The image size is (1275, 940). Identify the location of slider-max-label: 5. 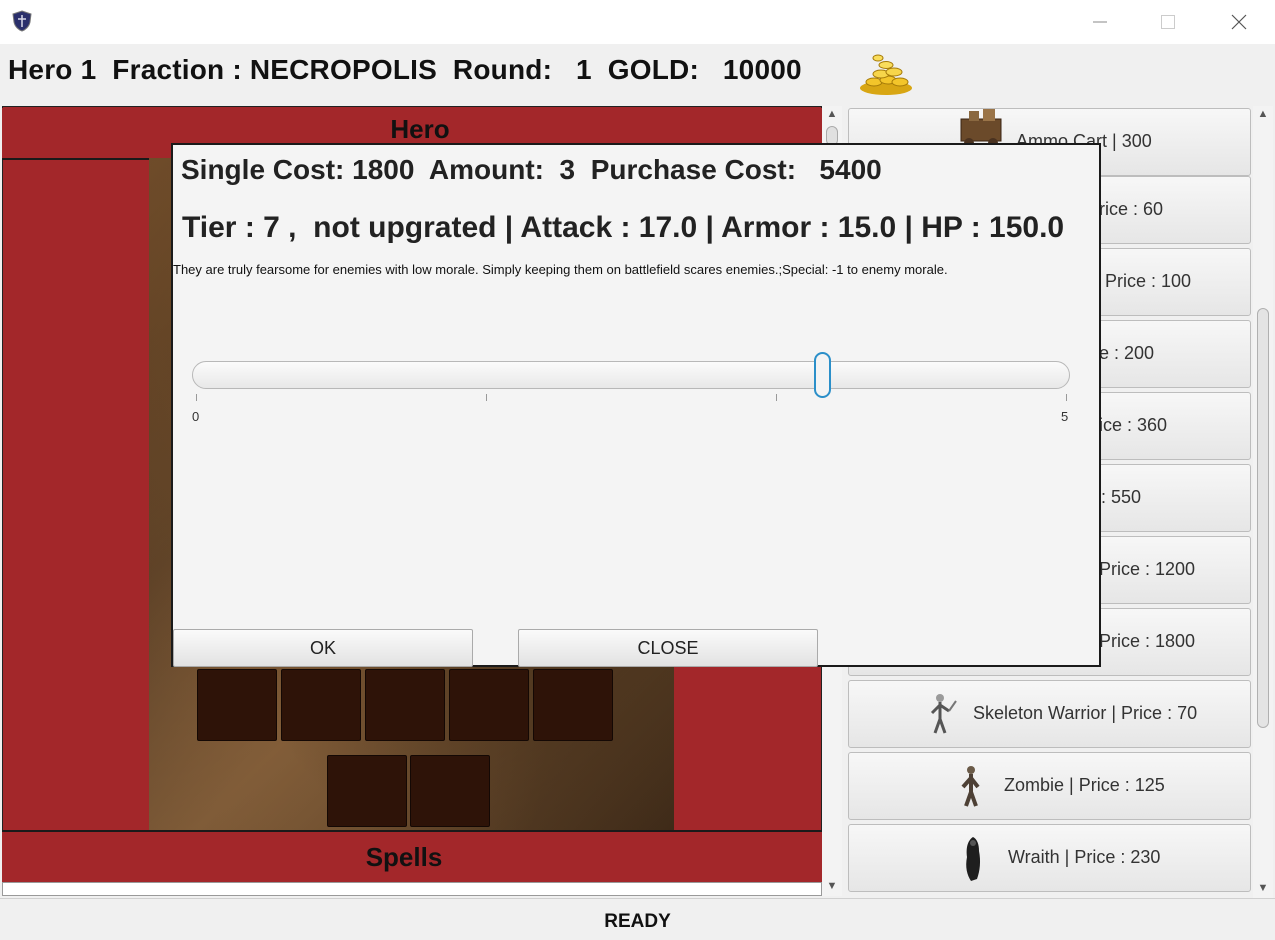
(1065, 416).